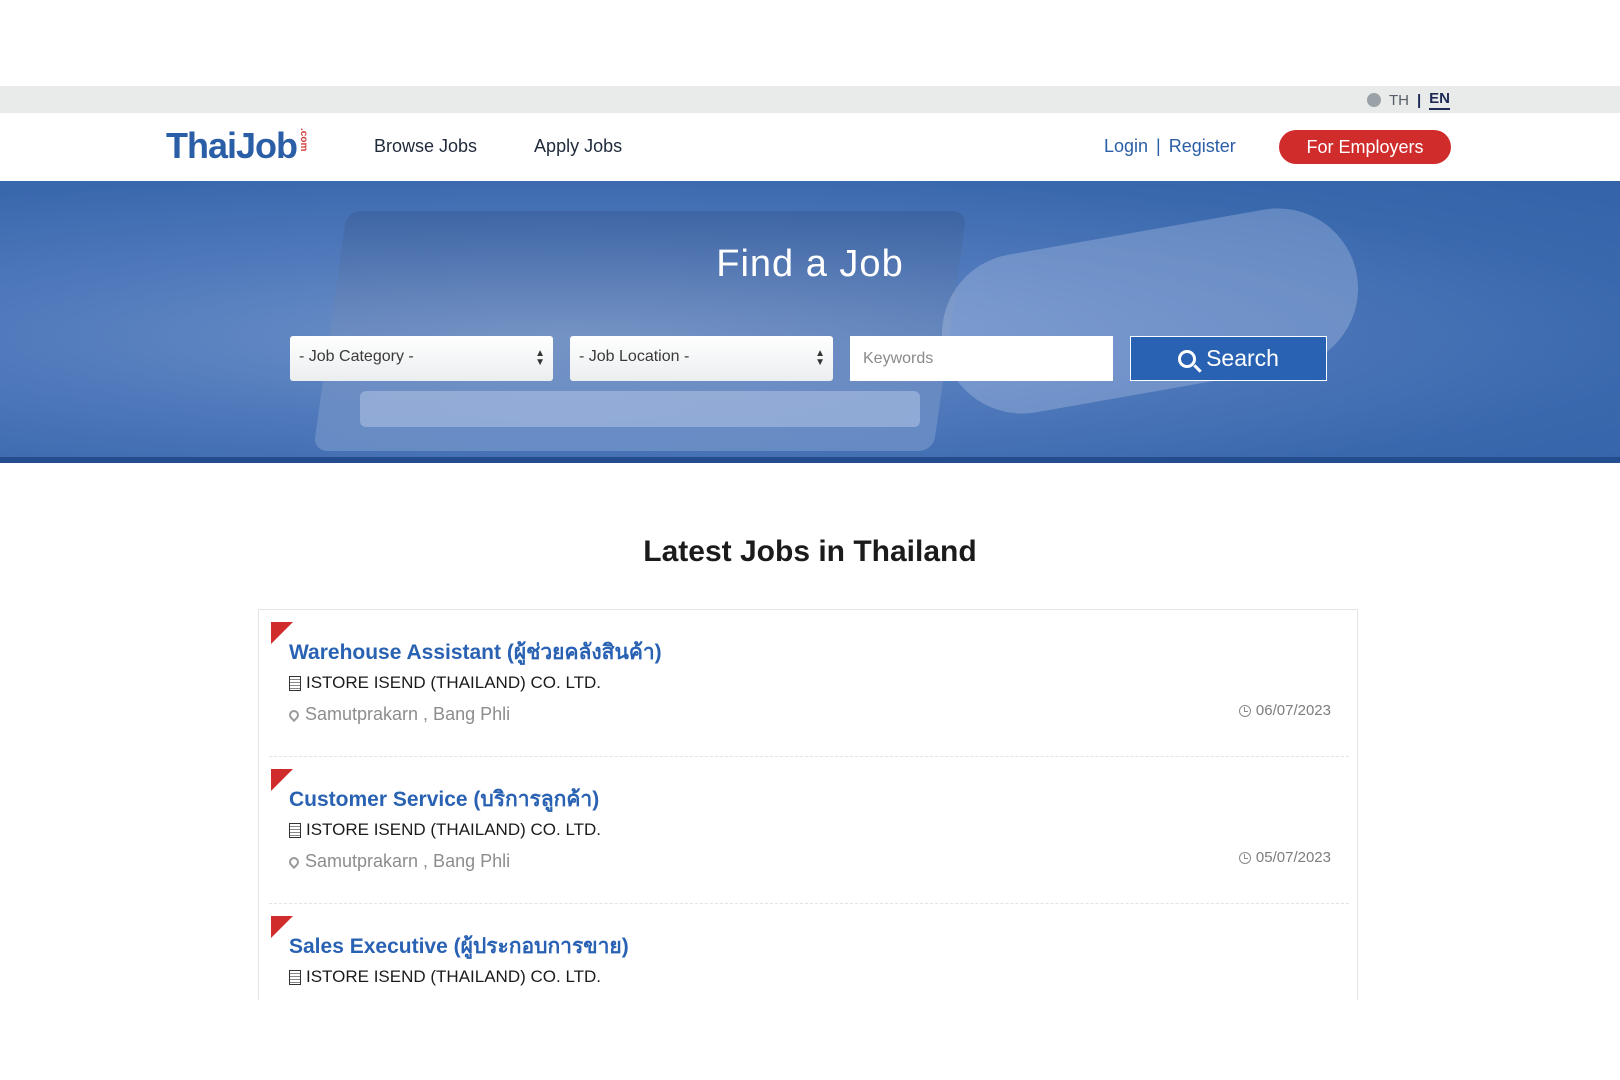  Describe the element at coordinates (634, 356) in the screenshot. I see `job-location-value: - Job Location -` at that location.